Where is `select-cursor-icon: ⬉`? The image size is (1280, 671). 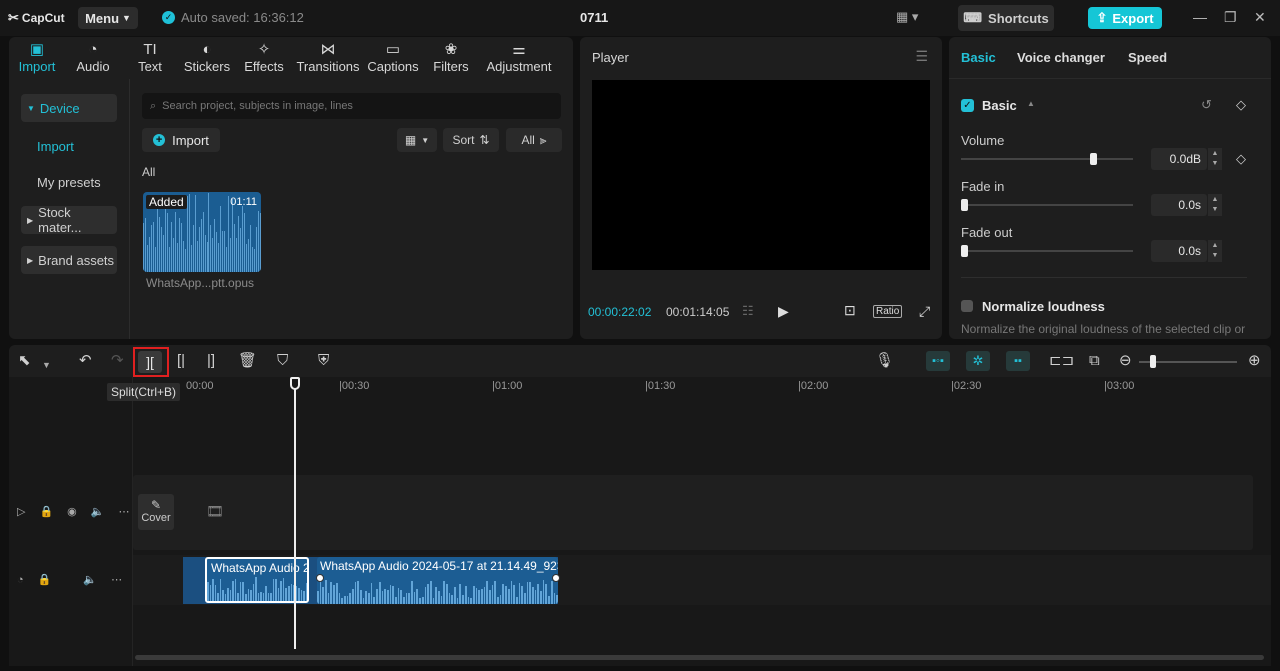 select-cursor-icon: ⬉ is located at coordinates (24, 361).